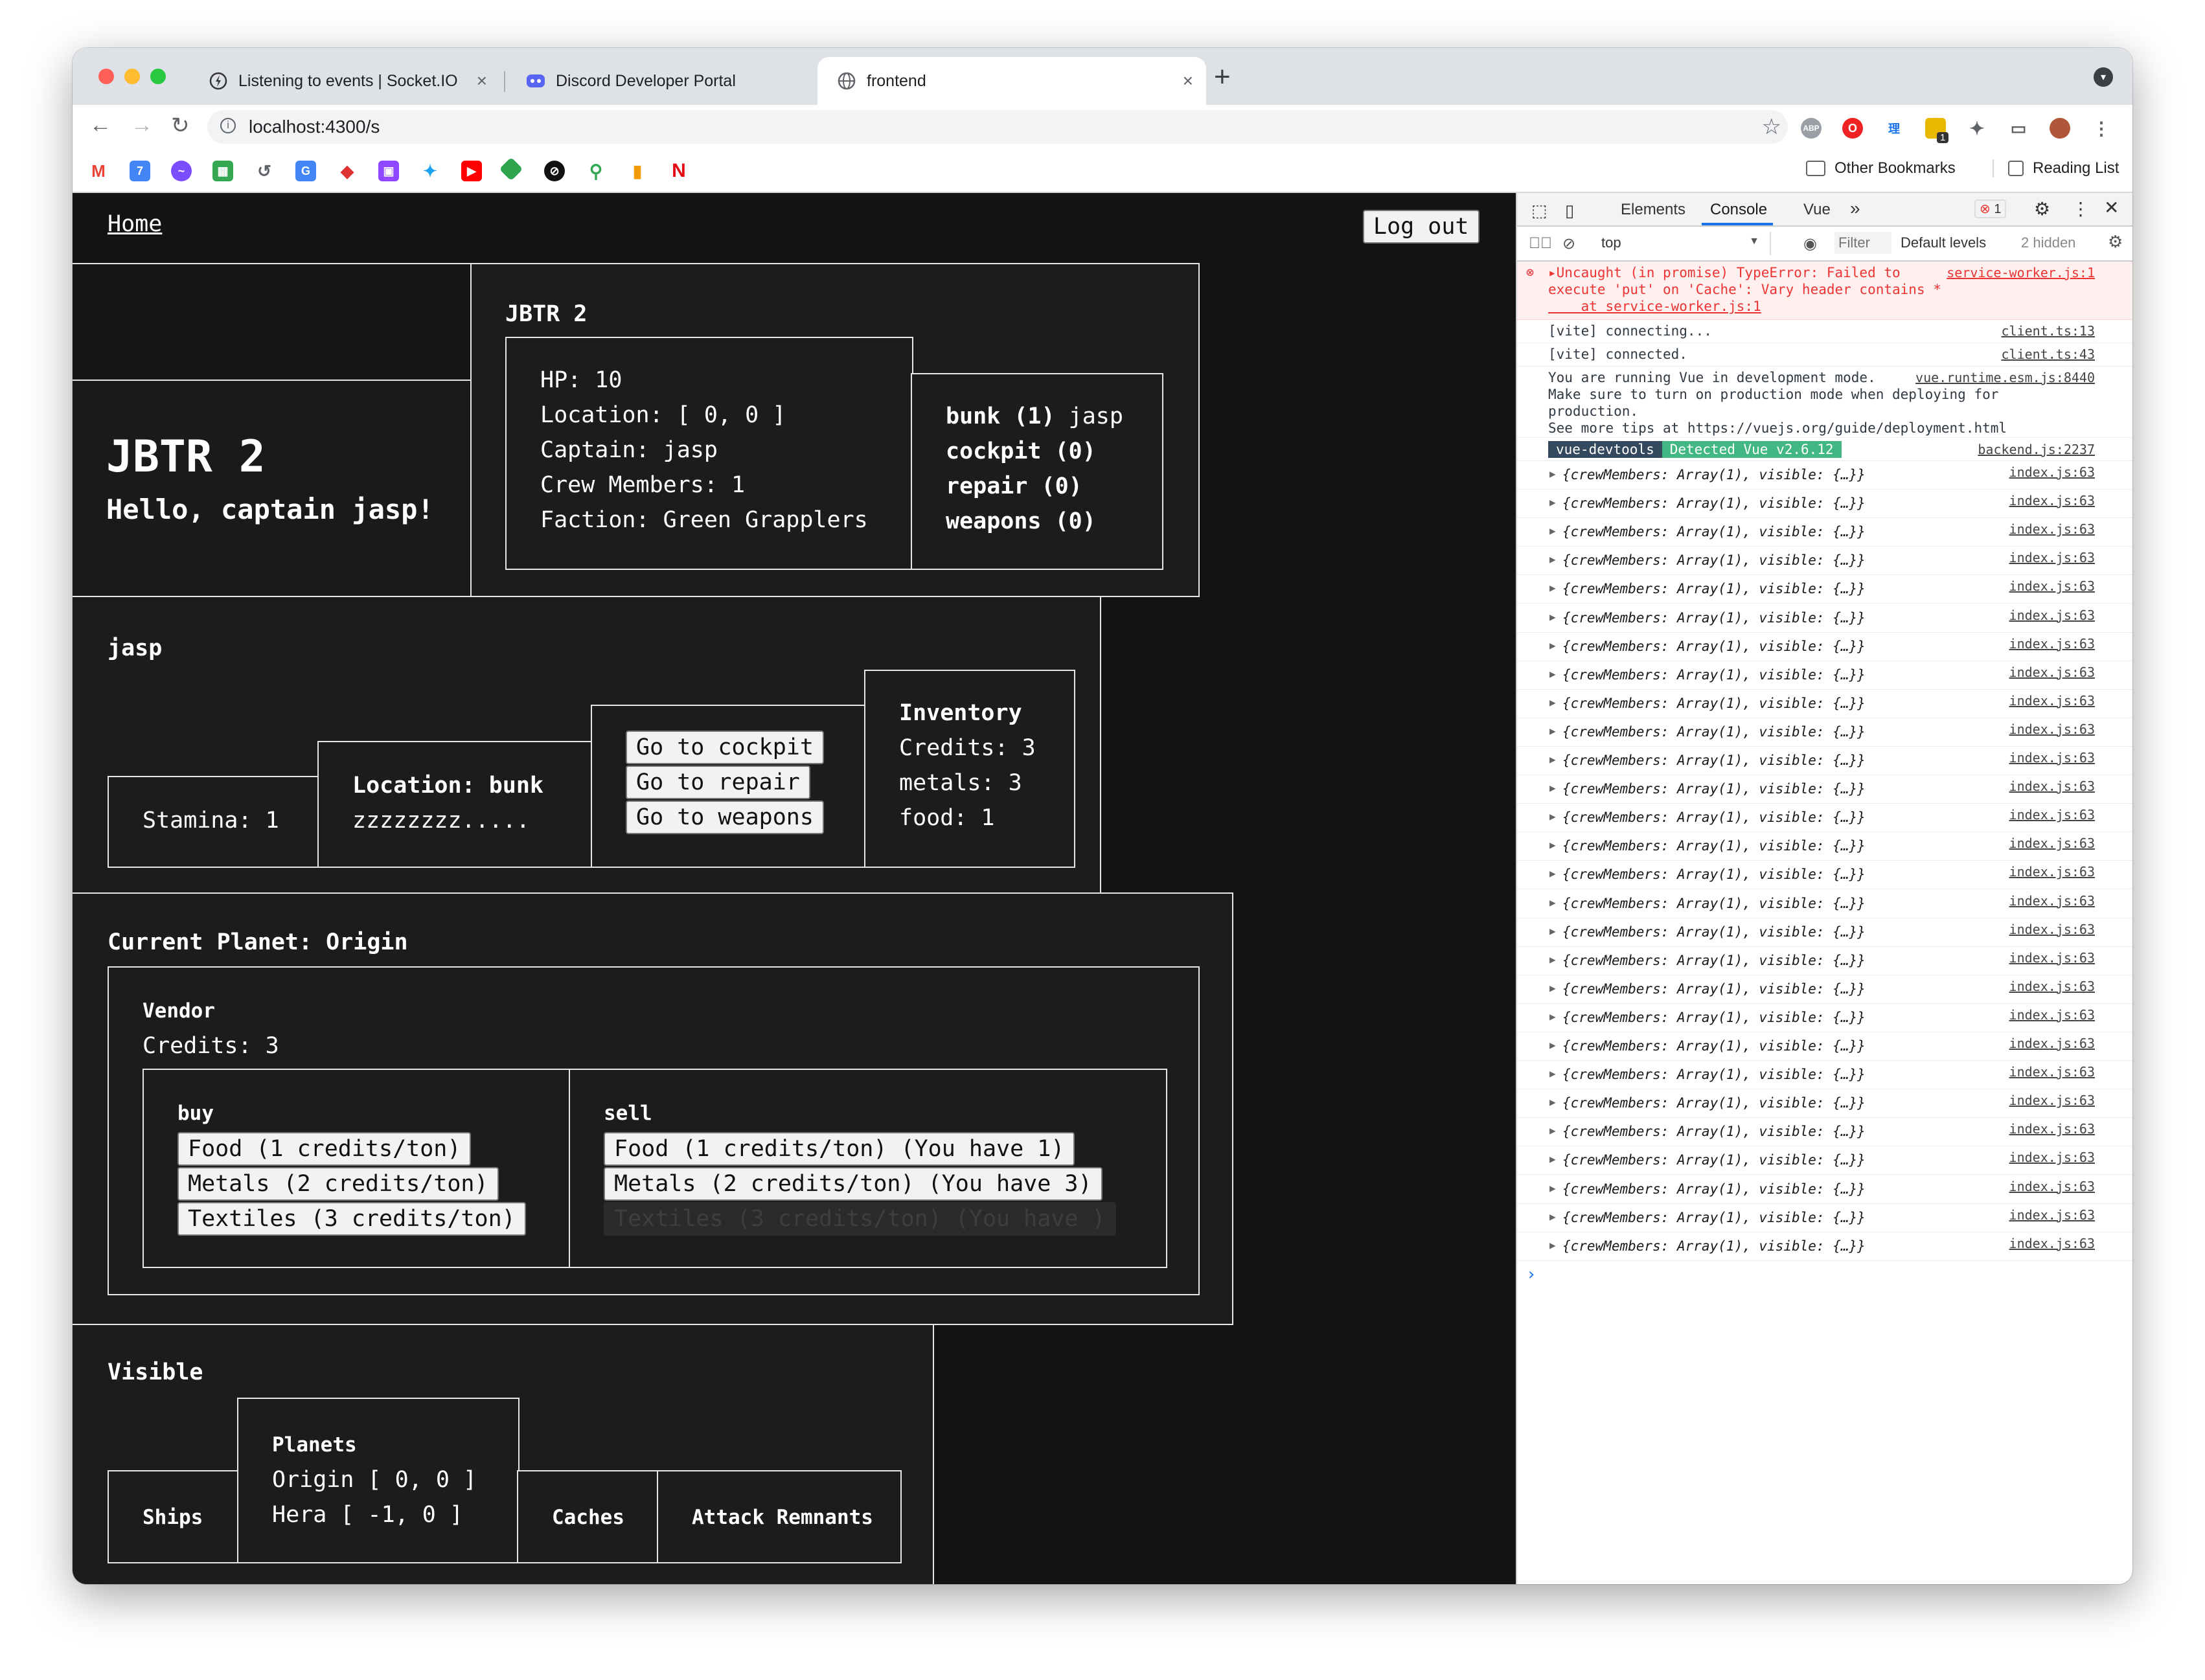 Image resolution: width=2205 pixels, height=1680 pixels. Describe the element at coordinates (1894, 128) in the screenshot. I see `translate-extension-icon: 理` at that location.